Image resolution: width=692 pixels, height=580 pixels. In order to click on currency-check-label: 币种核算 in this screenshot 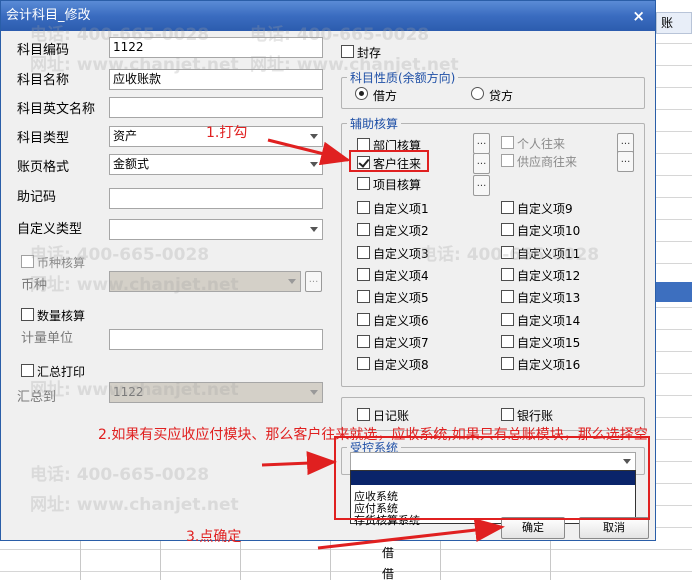, I will do `click(61, 263)`.